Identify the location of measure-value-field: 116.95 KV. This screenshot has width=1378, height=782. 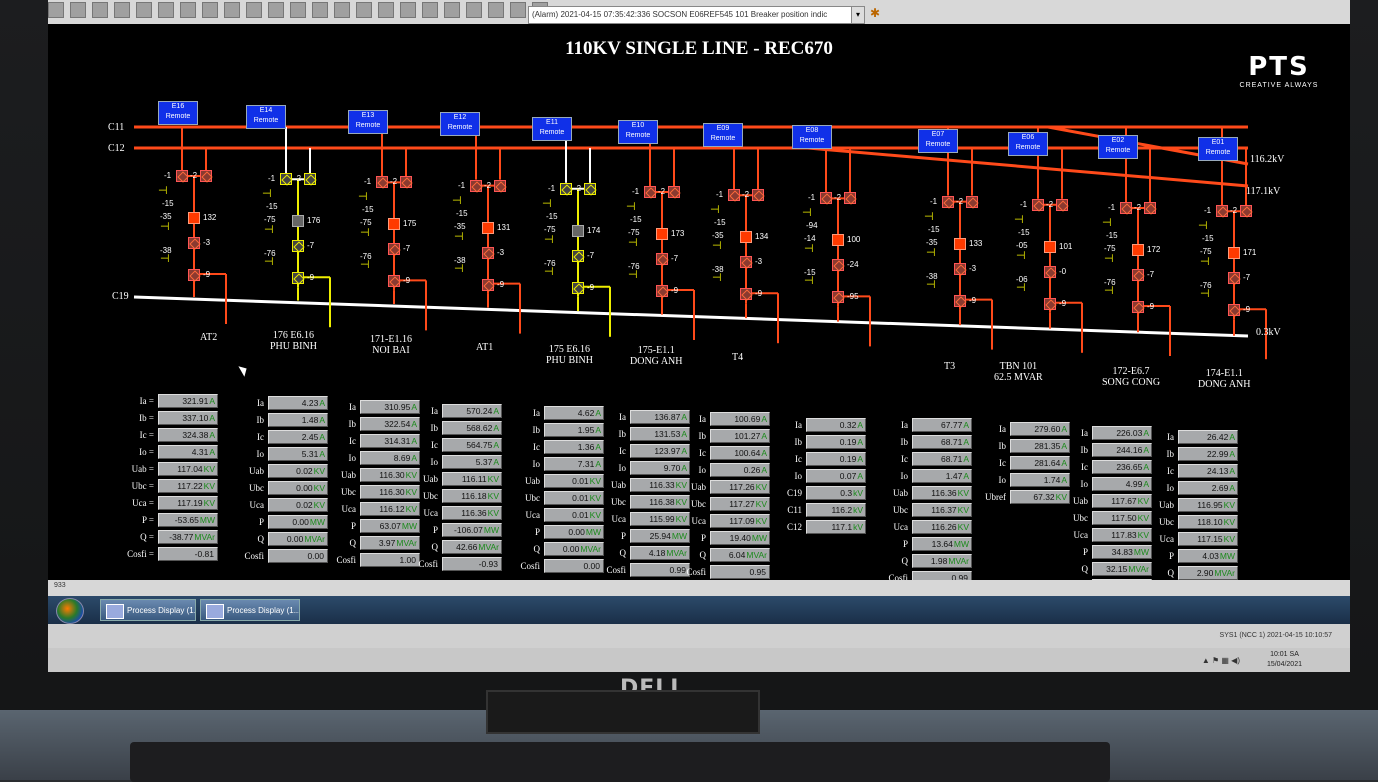
(1208, 504).